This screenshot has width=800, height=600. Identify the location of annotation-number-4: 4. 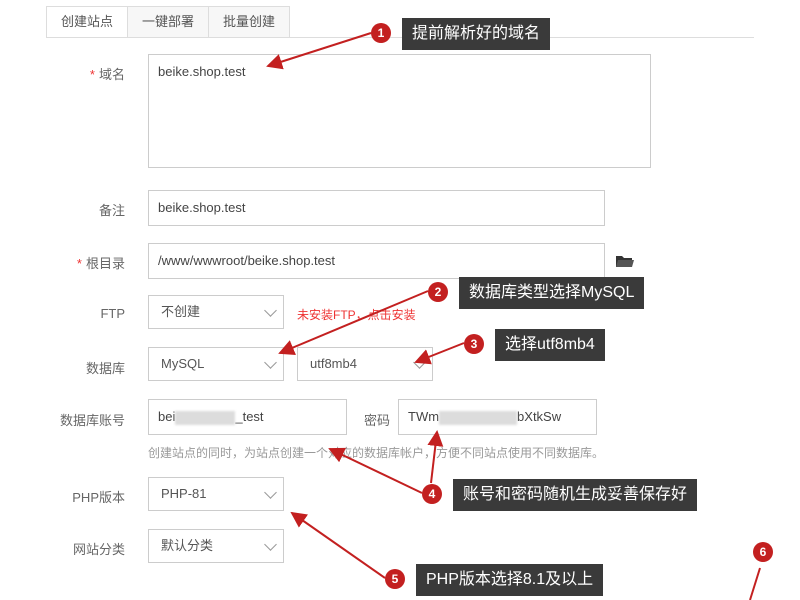
(432, 494).